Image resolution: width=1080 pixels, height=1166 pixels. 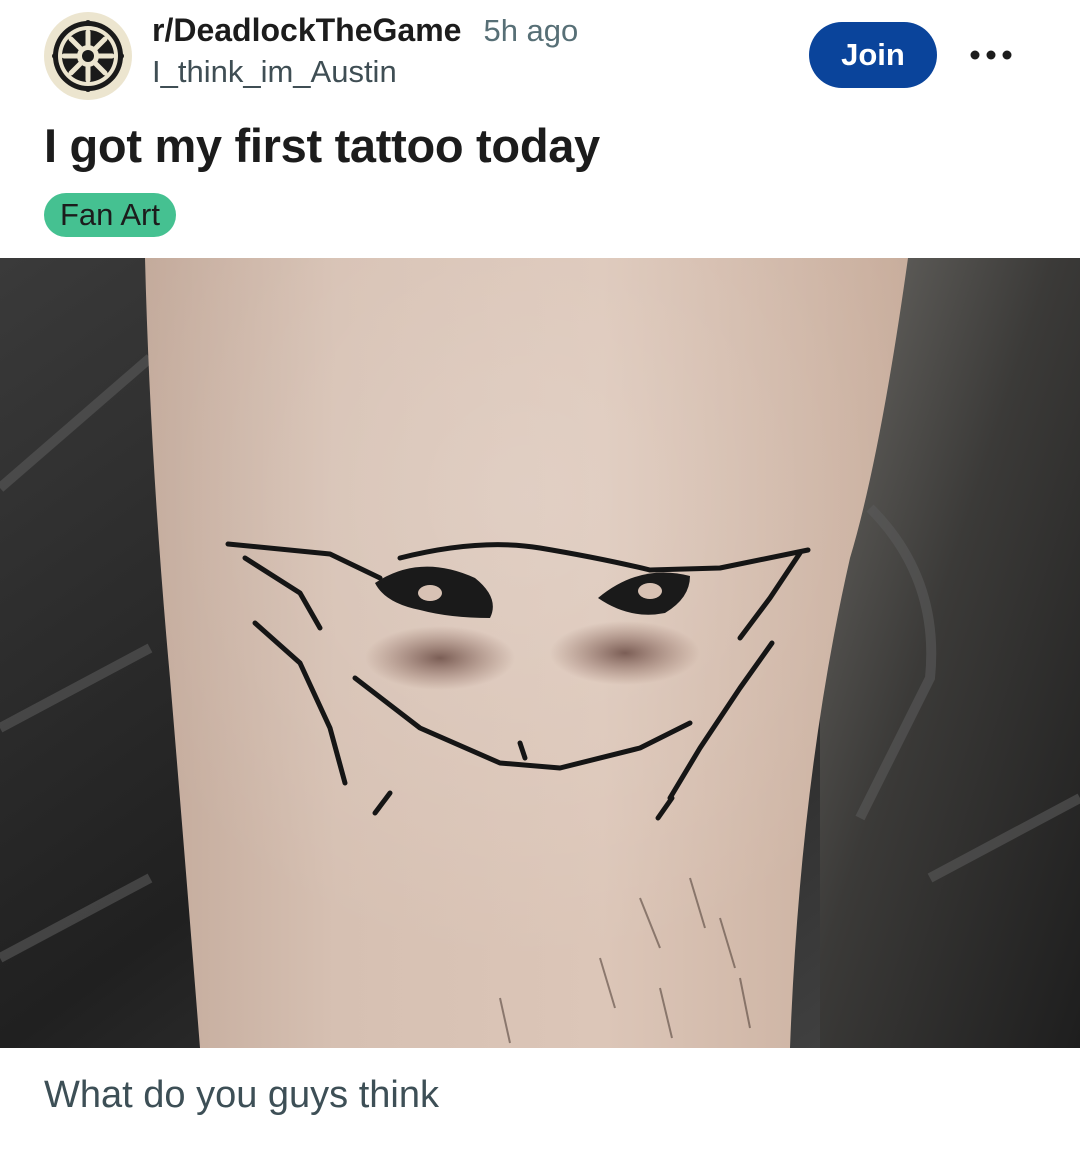 I want to click on more-options-button, so click(x=991, y=55).